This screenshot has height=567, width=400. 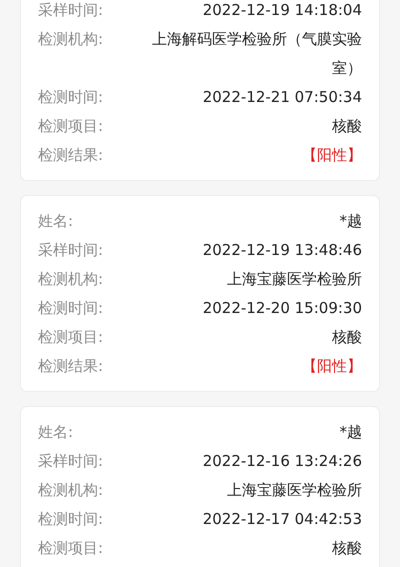 What do you see at coordinates (282, 461) in the screenshot?
I see `field-value: 2022-12-16 13:24:26` at bounding box center [282, 461].